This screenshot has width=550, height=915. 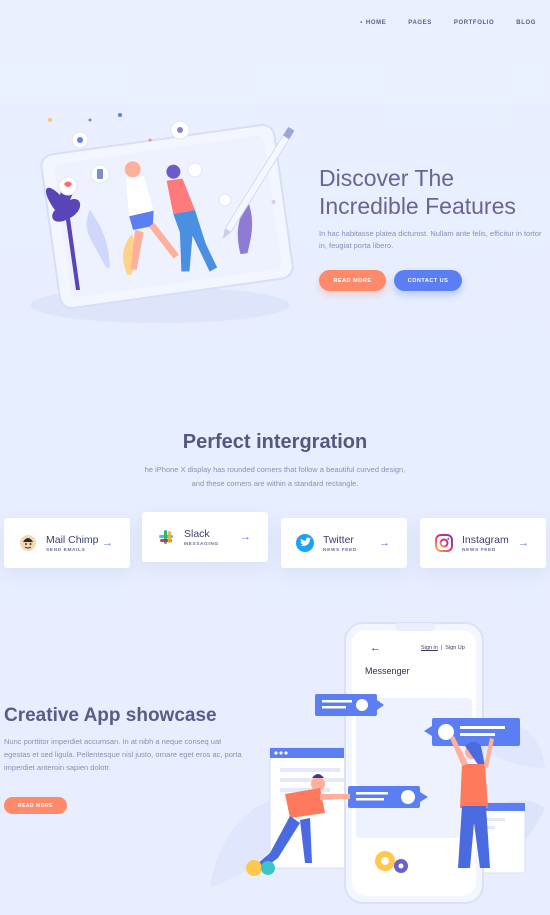 I want to click on hero-title-line1: Discover The, so click(x=387, y=178).